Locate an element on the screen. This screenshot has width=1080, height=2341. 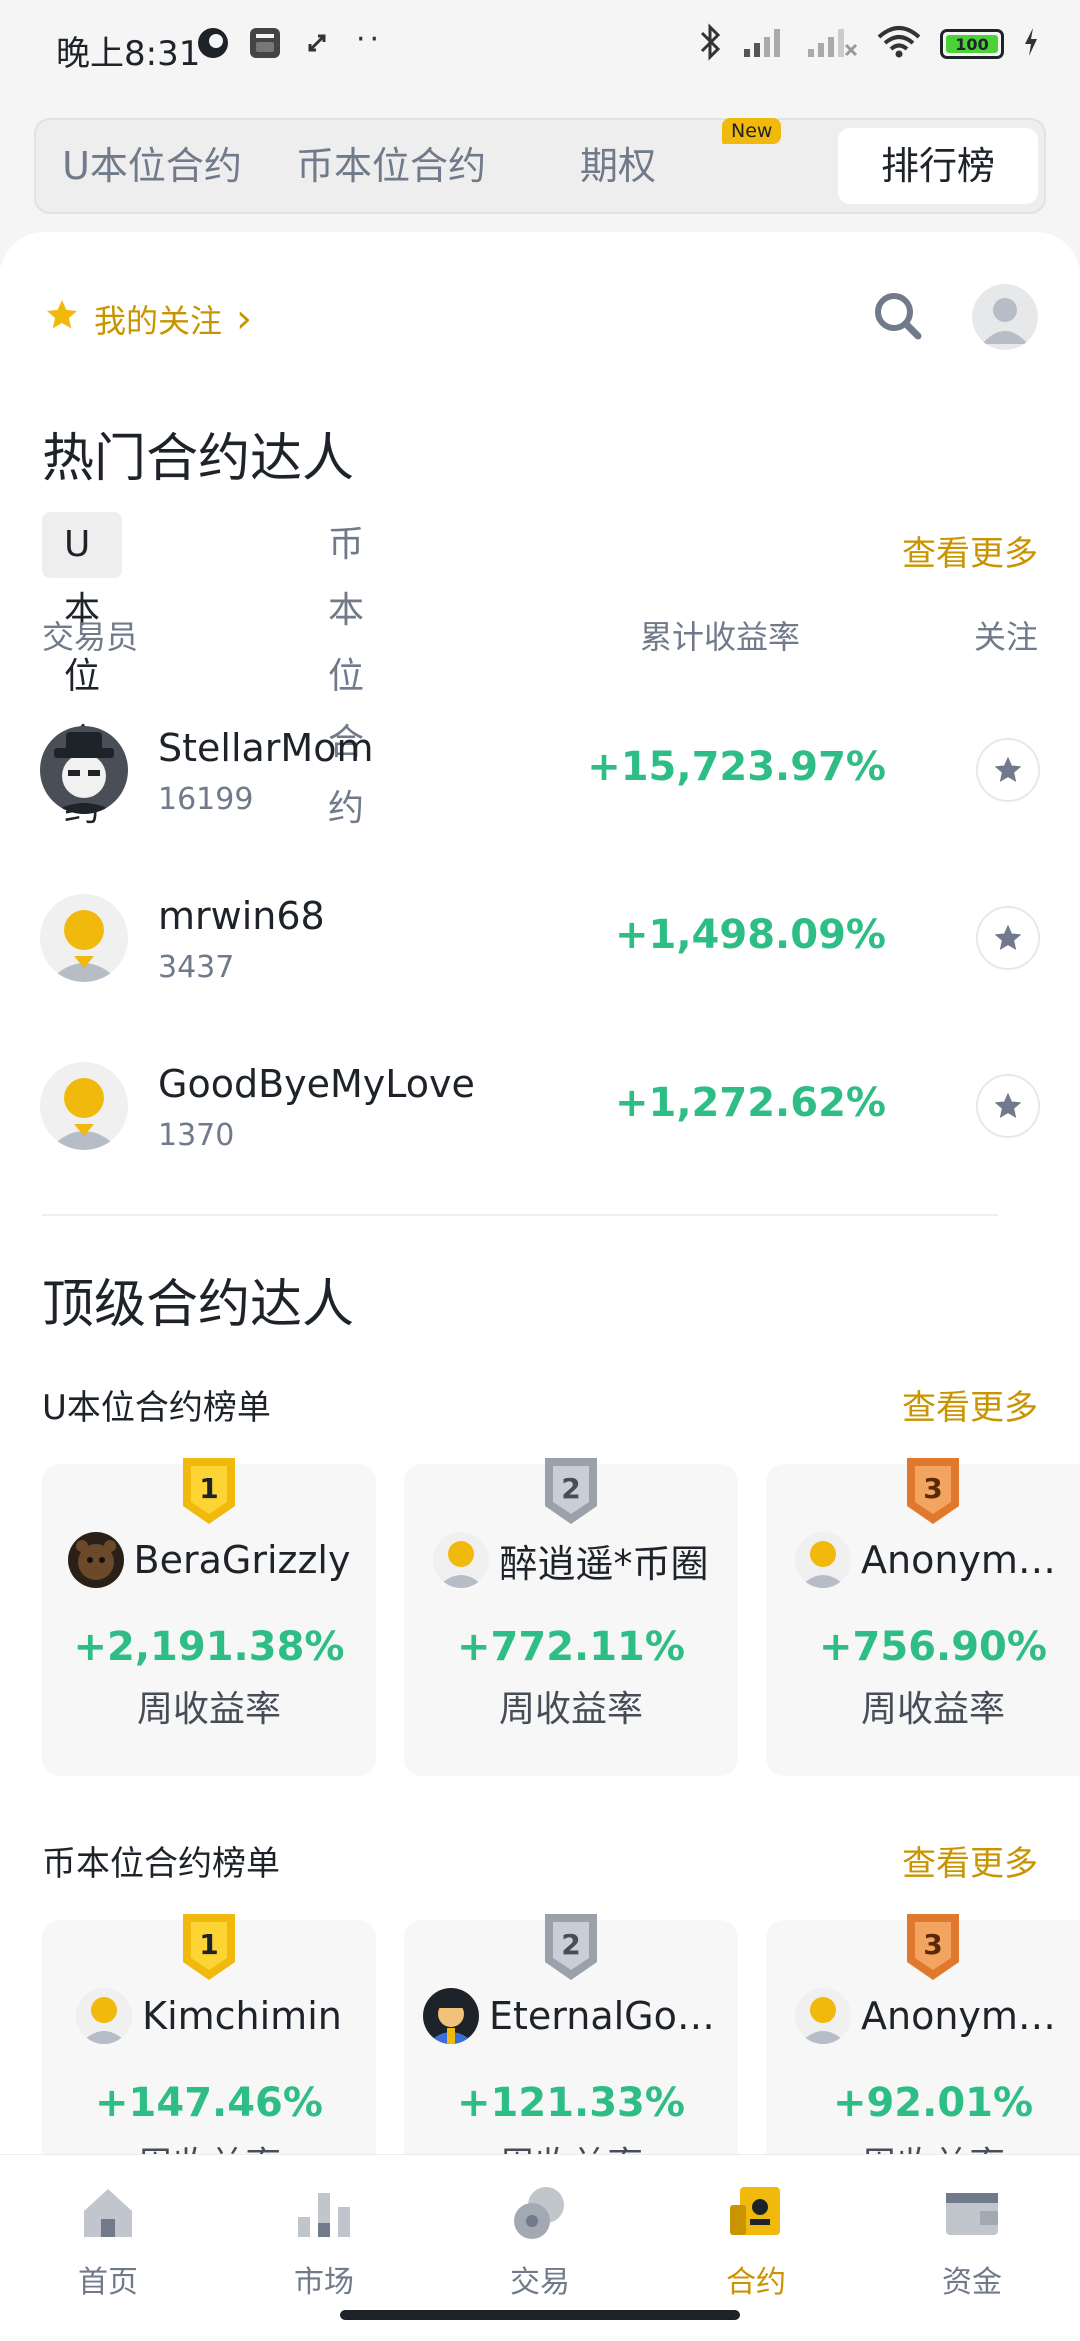
wifi-icon is located at coordinates (899, 44).